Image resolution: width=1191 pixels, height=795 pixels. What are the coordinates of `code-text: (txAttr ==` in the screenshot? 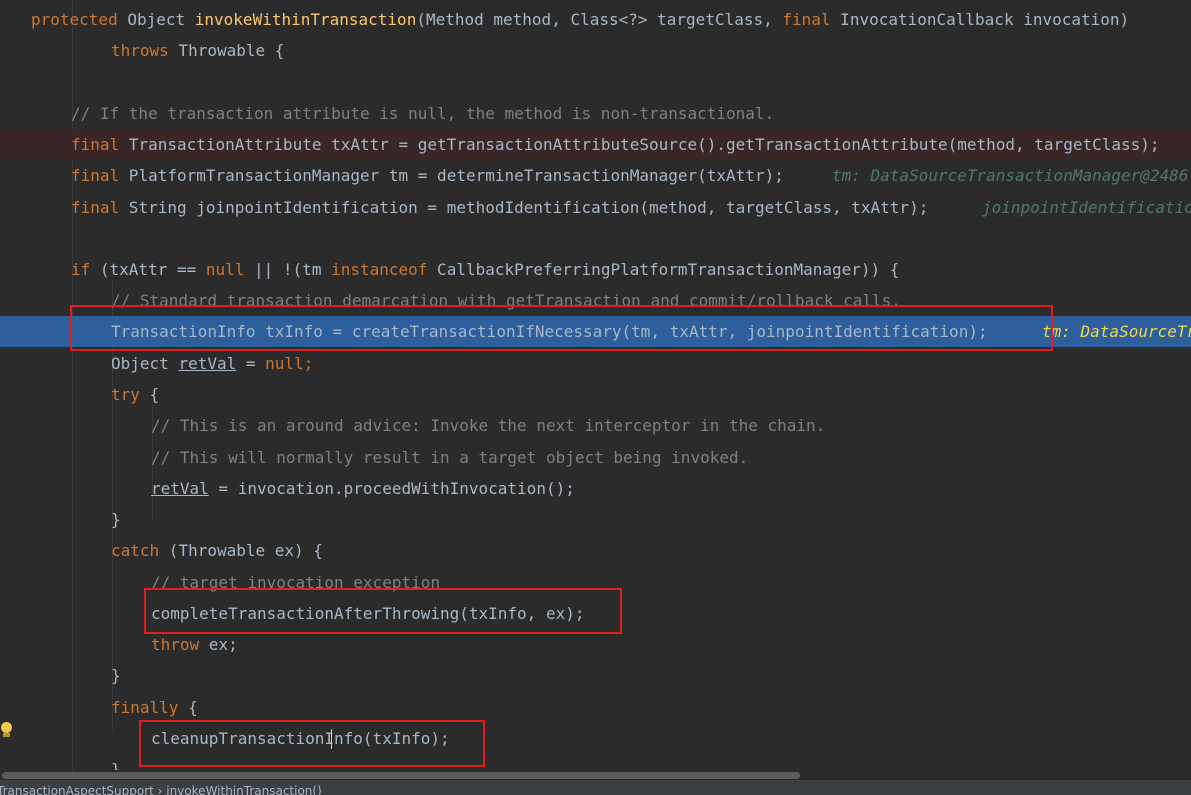 It's located at (148, 269).